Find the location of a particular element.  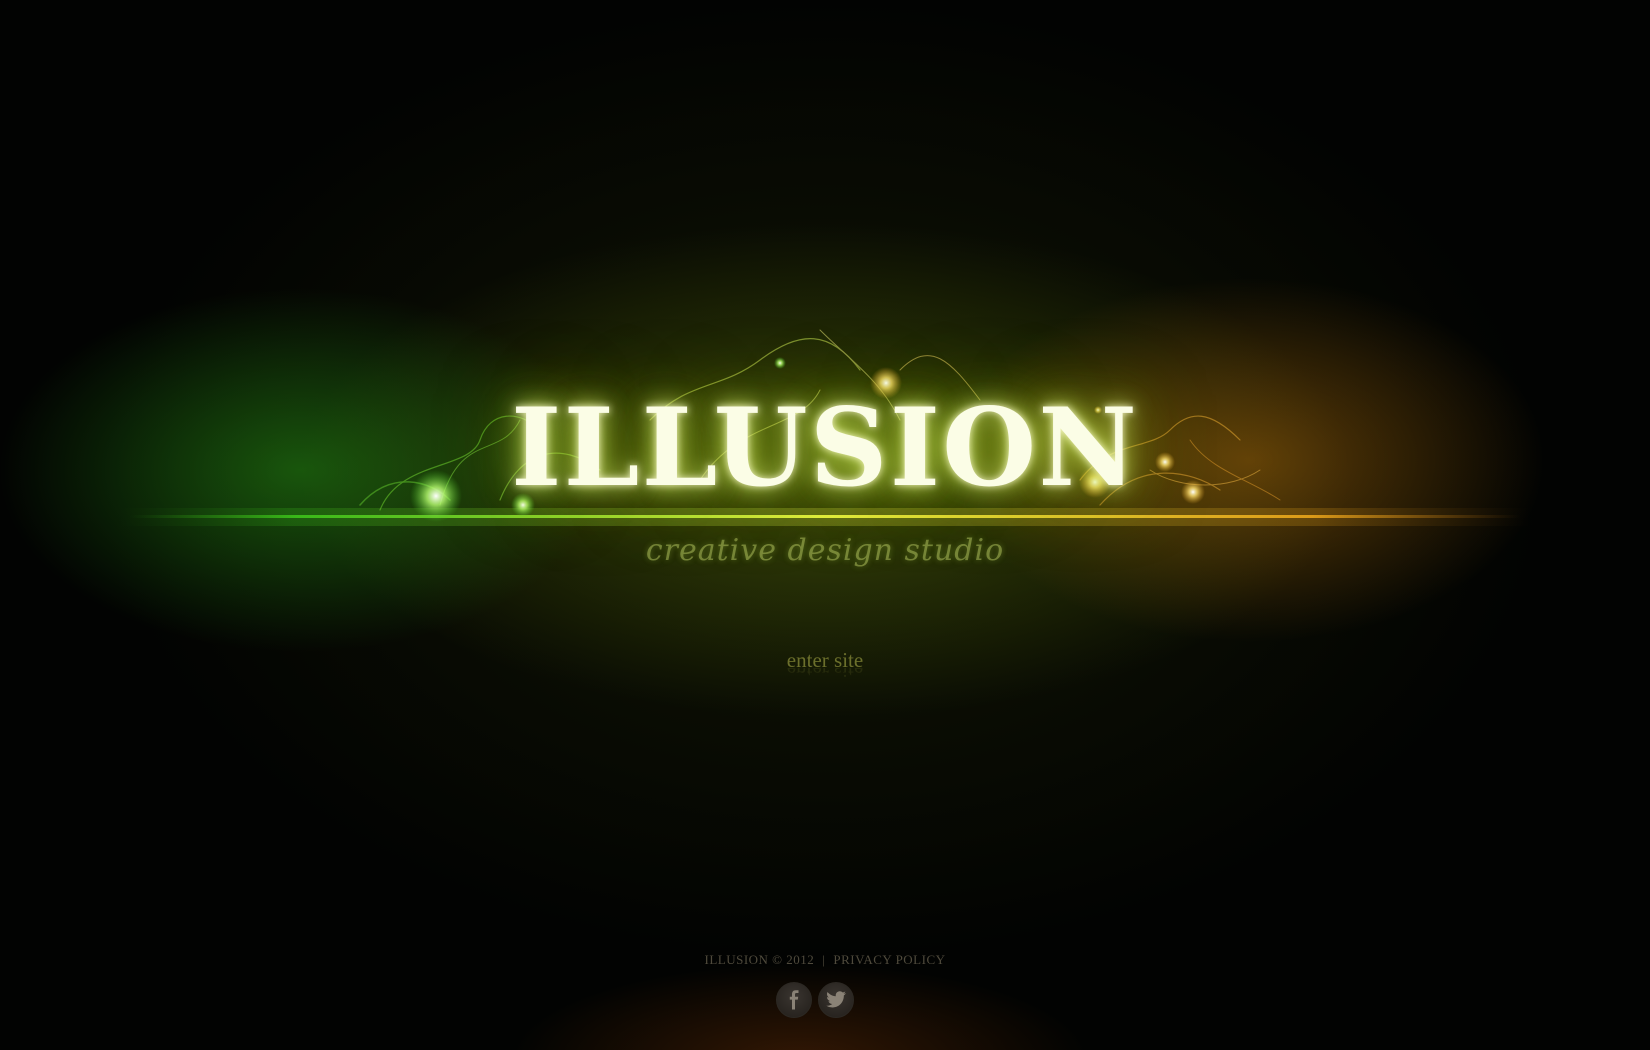

facebook-icon is located at coordinates (794, 1000).